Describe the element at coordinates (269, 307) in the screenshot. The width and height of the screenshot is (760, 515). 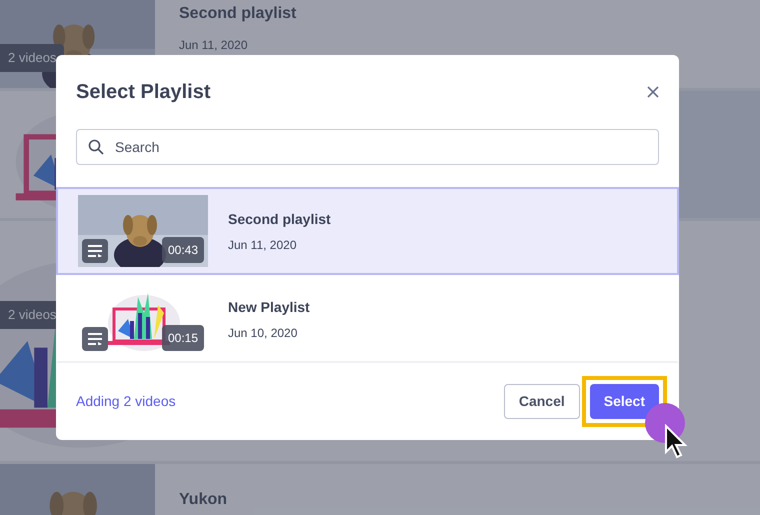
I see `playlist-title: New Playlist` at that location.